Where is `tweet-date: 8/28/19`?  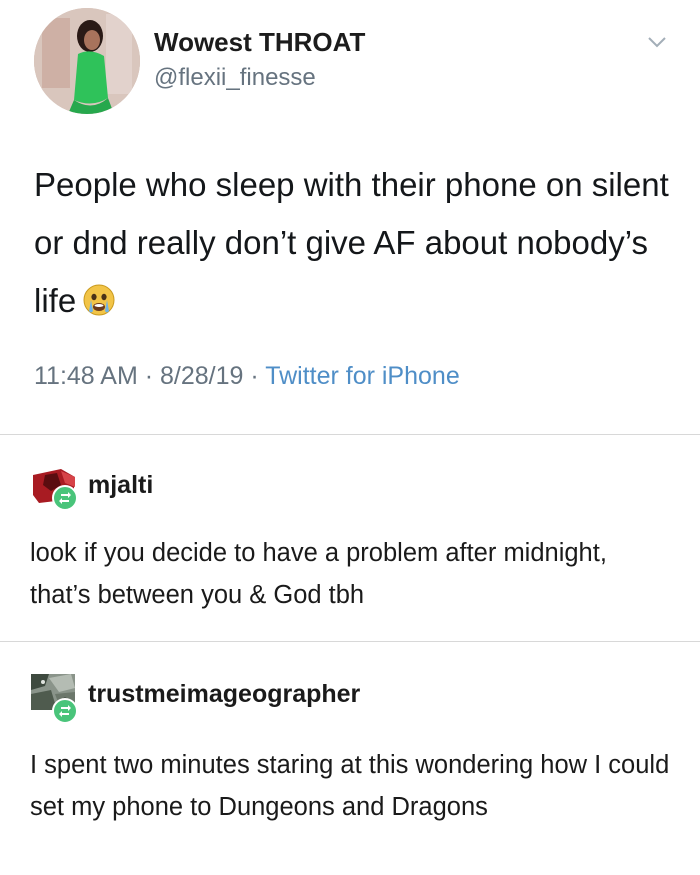 tweet-date: 8/28/19 is located at coordinates (201, 376).